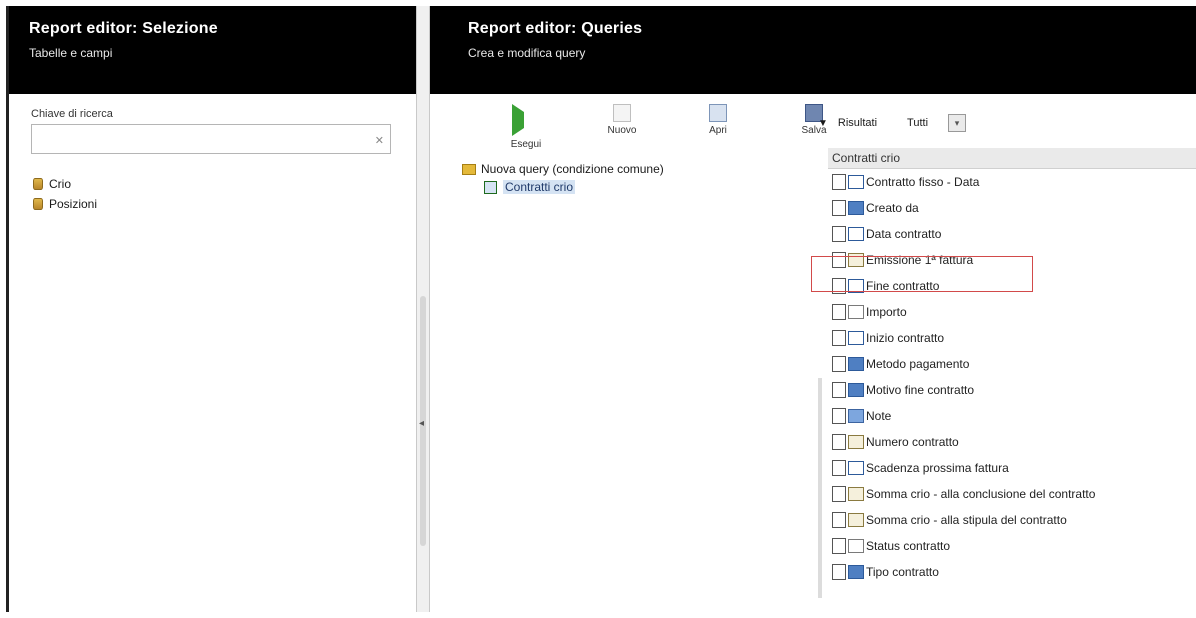 The image size is (1196, 618). I want to click on field-row: Metodo pagamento, so click(1012, 364).